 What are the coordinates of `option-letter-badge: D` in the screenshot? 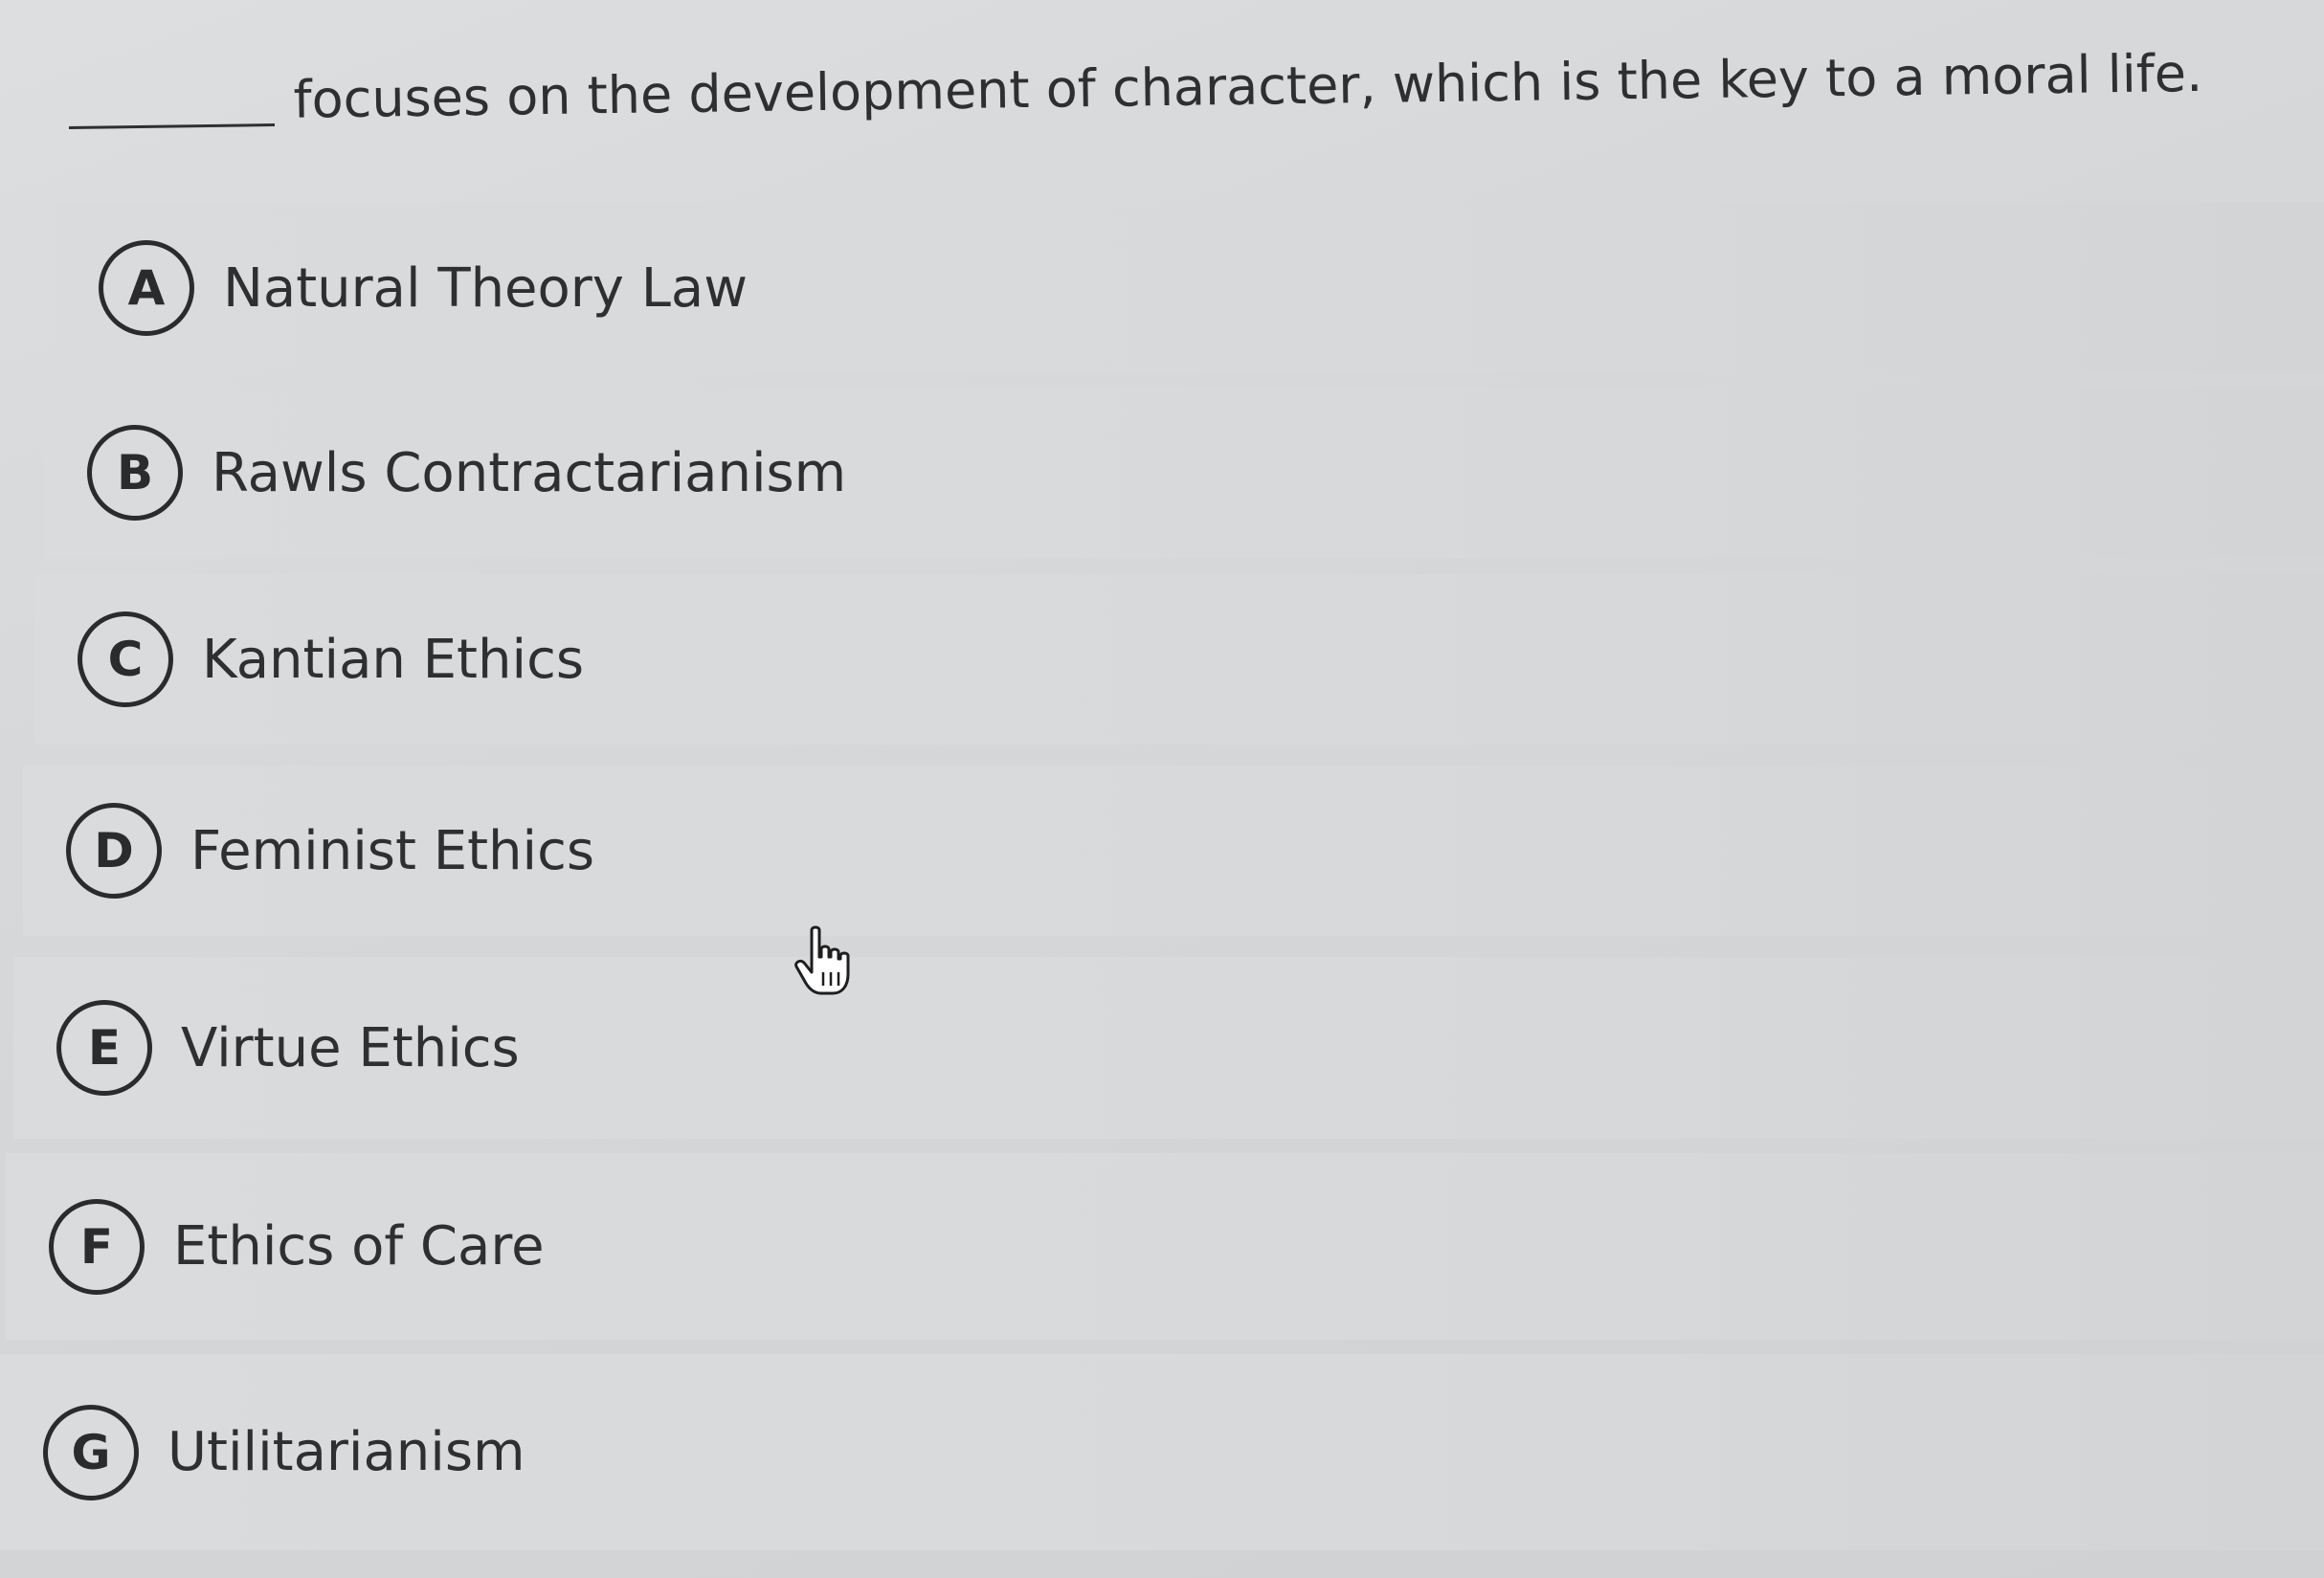 It's located at (114, 851).